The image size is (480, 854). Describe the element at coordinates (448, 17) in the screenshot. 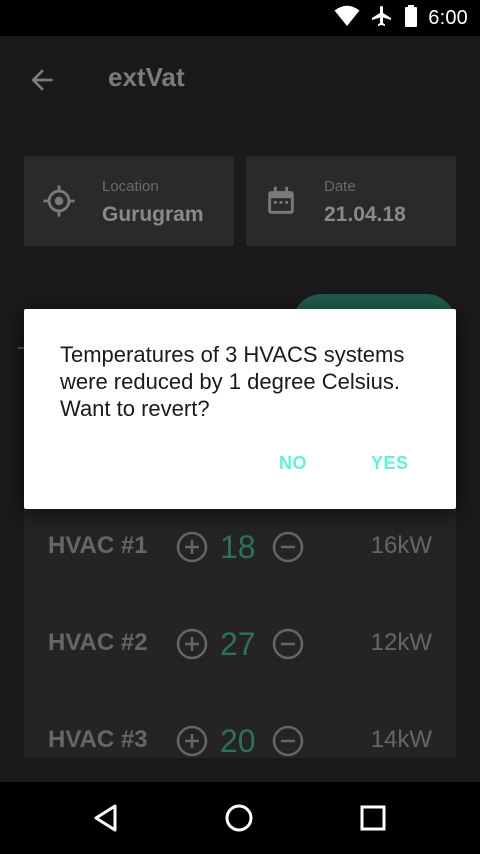

I see `status-time: 6:00` at that location.